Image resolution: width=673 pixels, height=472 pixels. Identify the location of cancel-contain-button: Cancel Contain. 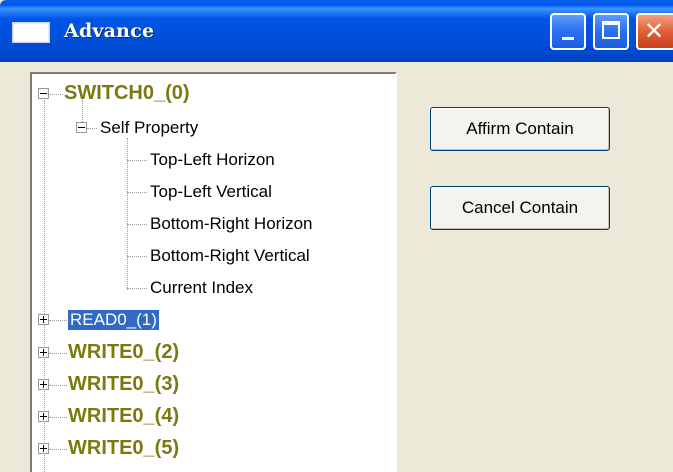
(520, 208).